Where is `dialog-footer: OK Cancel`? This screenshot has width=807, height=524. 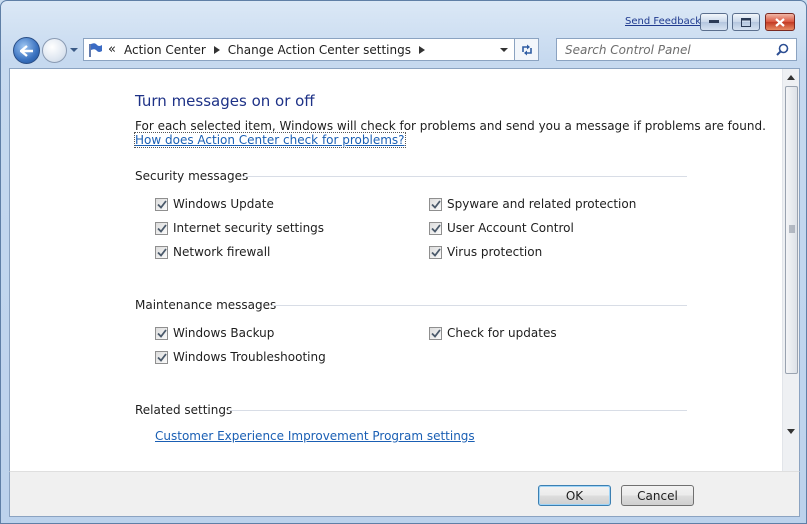
dialog-footer: OK Cancel is located at coordinates (404, 494).